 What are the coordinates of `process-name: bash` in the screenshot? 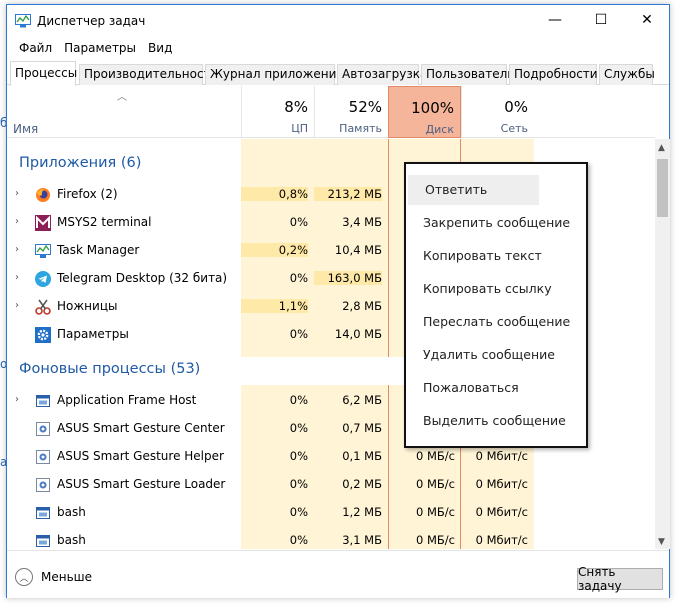 It's located at (71, 540).